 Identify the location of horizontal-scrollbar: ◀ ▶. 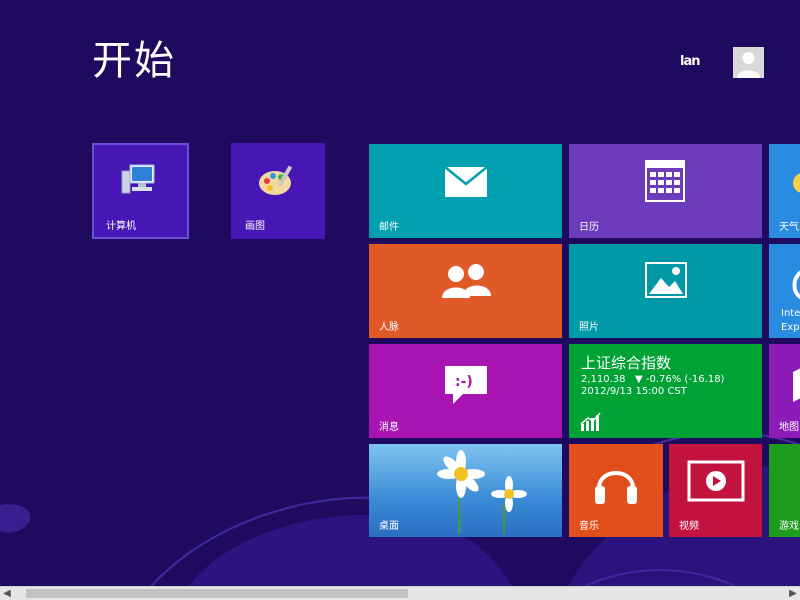
(400, 593).